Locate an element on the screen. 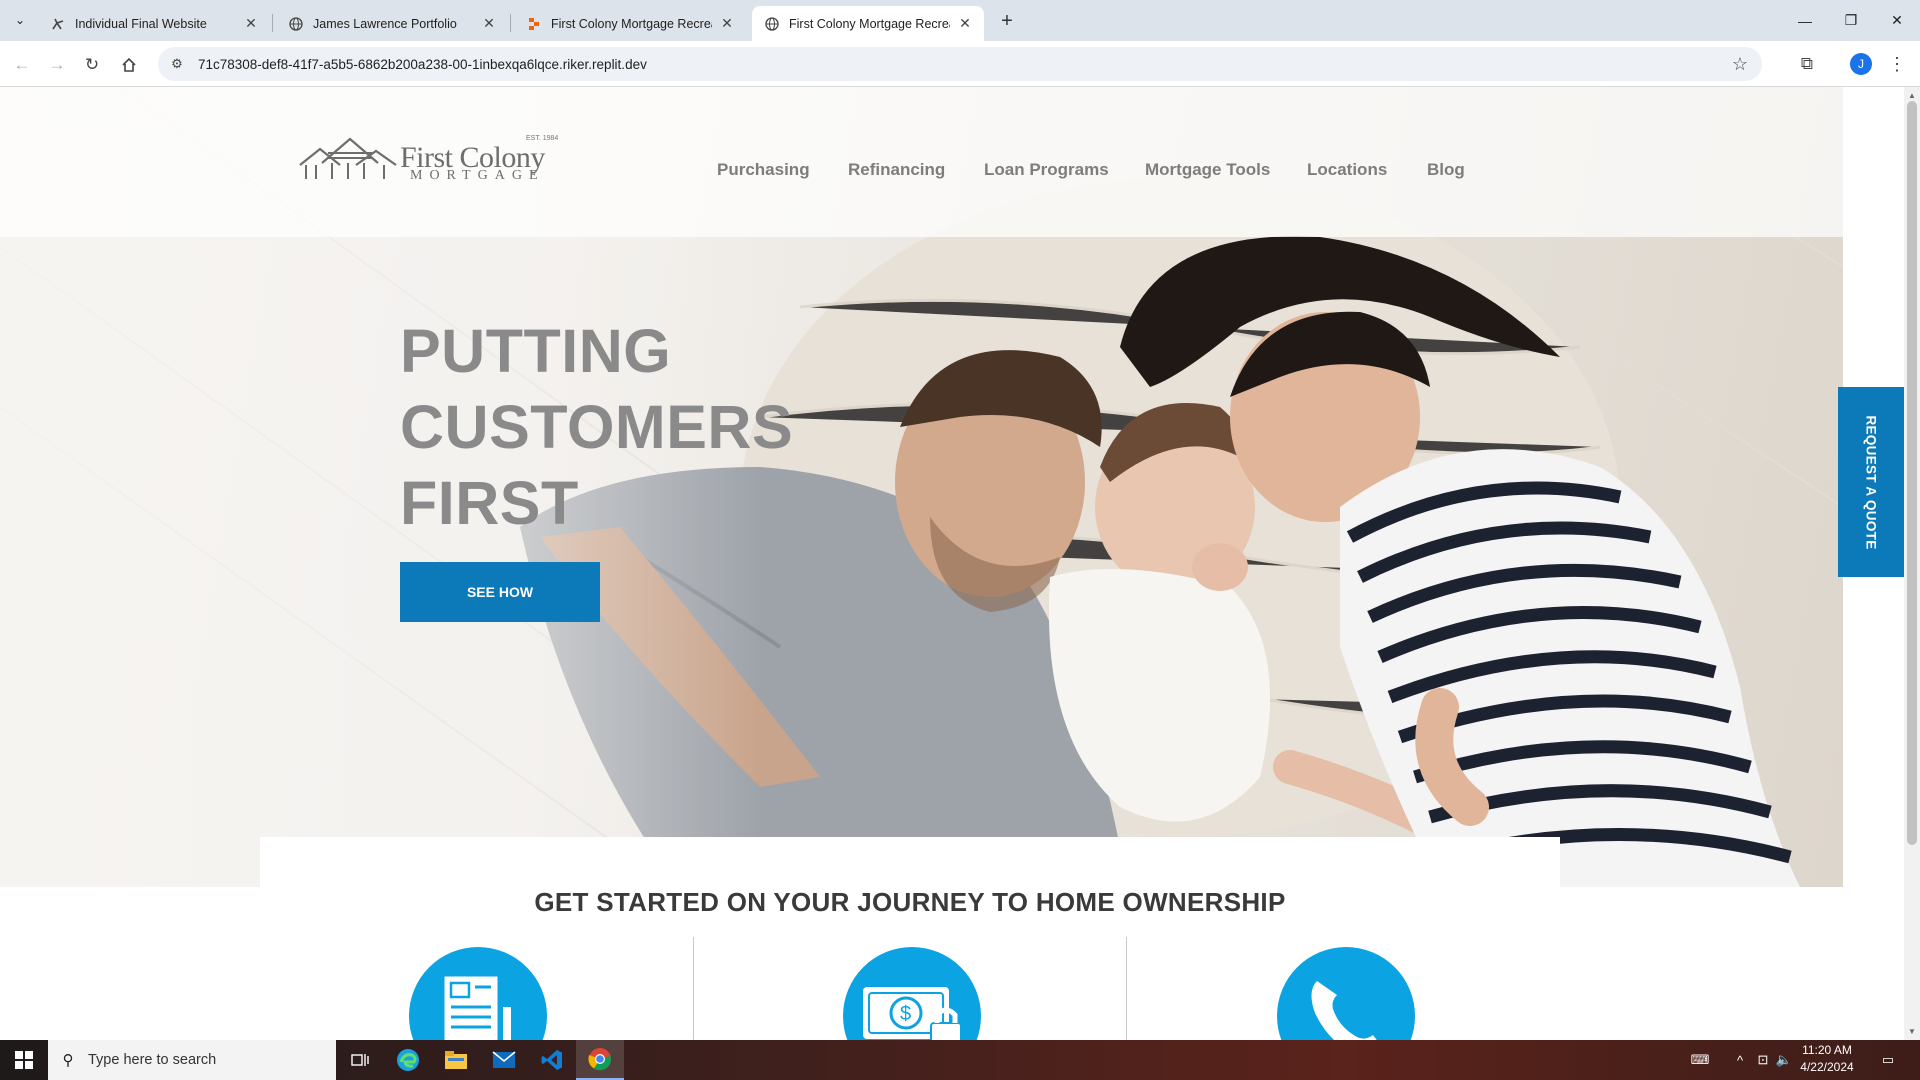 This screenshot has height=1080, width=1920. edge-icon is located at coordinates (408, 1060).